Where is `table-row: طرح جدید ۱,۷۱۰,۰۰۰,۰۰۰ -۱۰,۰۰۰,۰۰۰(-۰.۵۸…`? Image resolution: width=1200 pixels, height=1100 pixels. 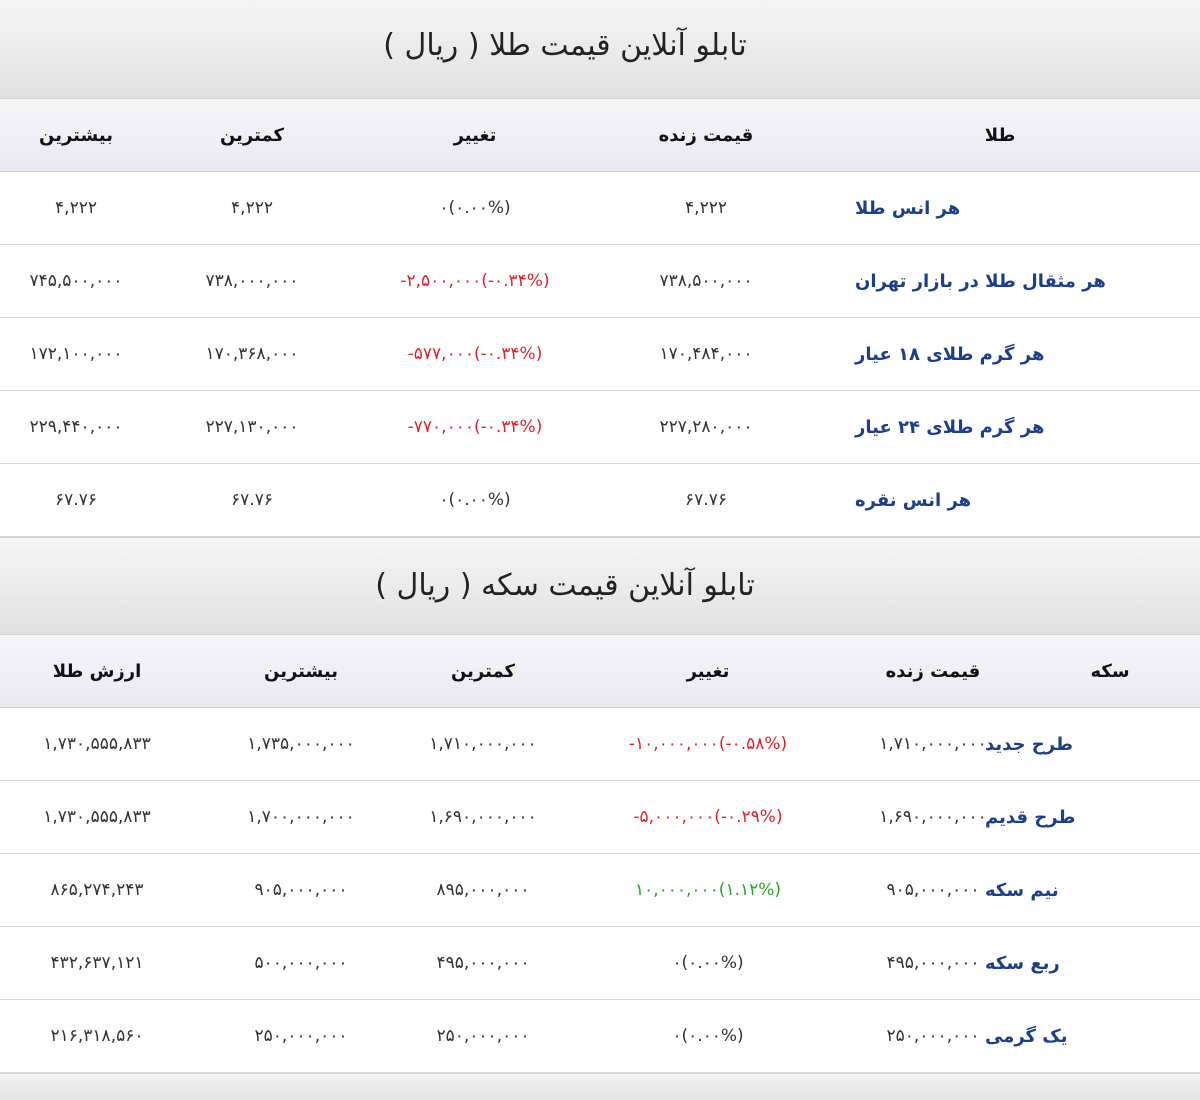
table-row: طرح جدید ۱,۷۱۰,۰۰۰,۰۰۰ -۱۰,۰۰۰,۰۰۰(-۰.۵۸… is located at coordinates (600, 744).